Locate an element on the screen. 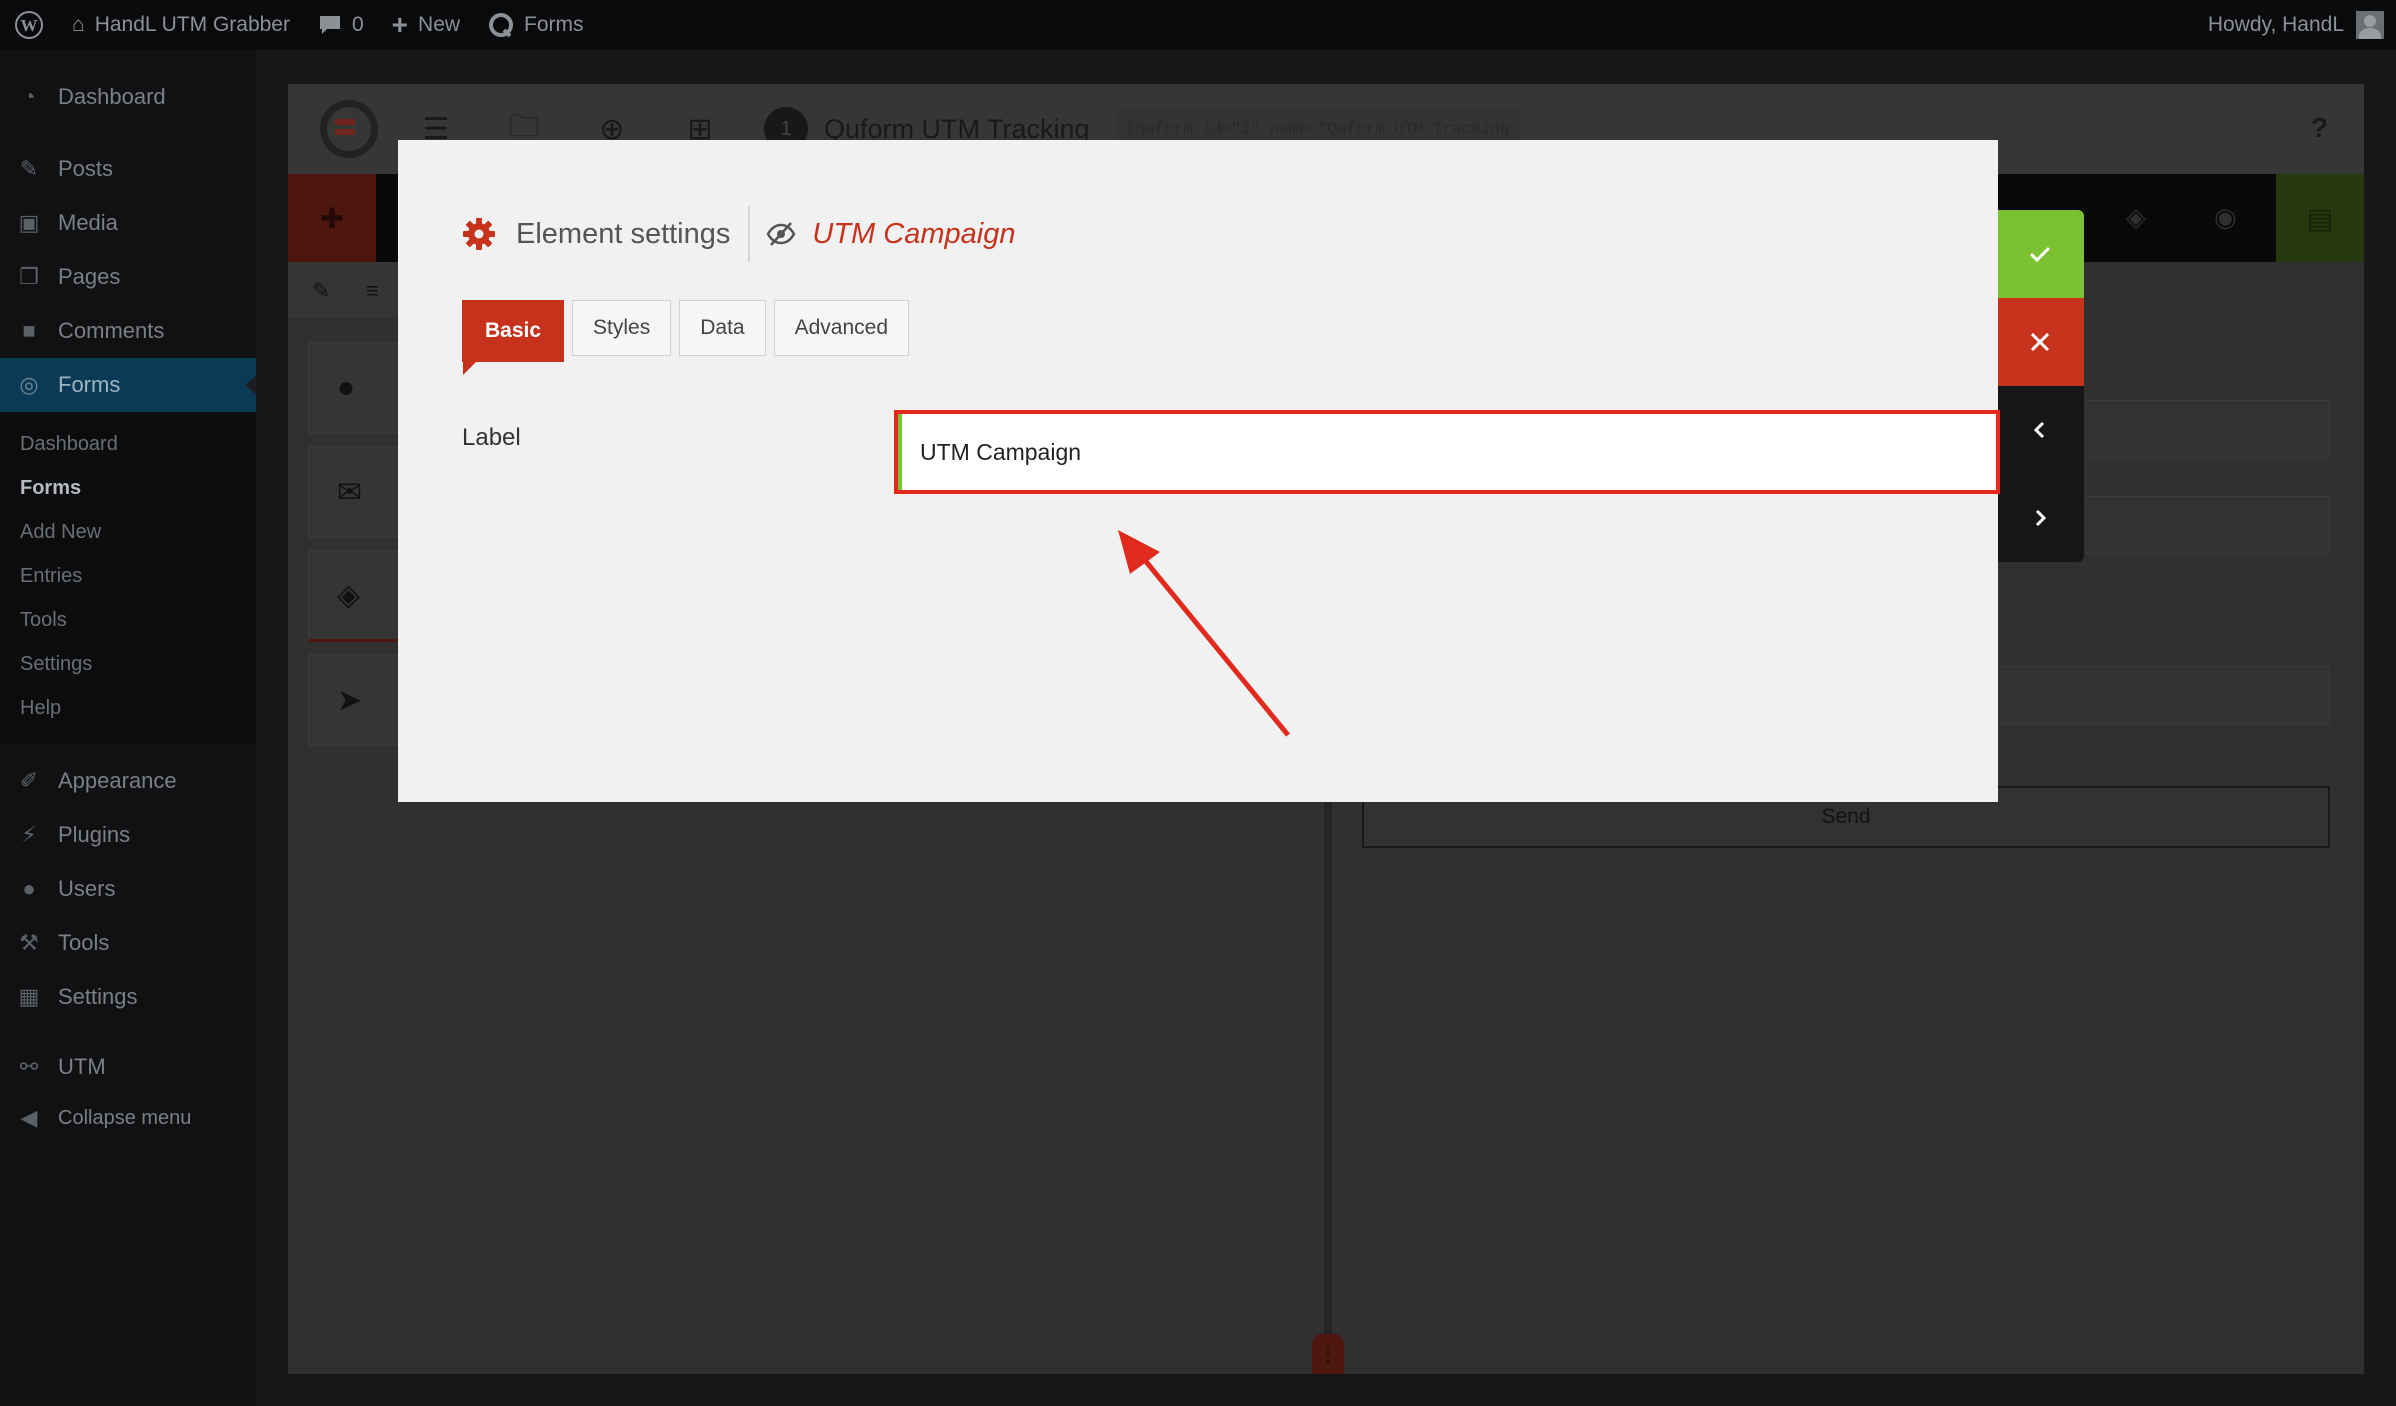 This screenshot has height=1406, width=2396. header-divider is located at coordinates (749, 234).